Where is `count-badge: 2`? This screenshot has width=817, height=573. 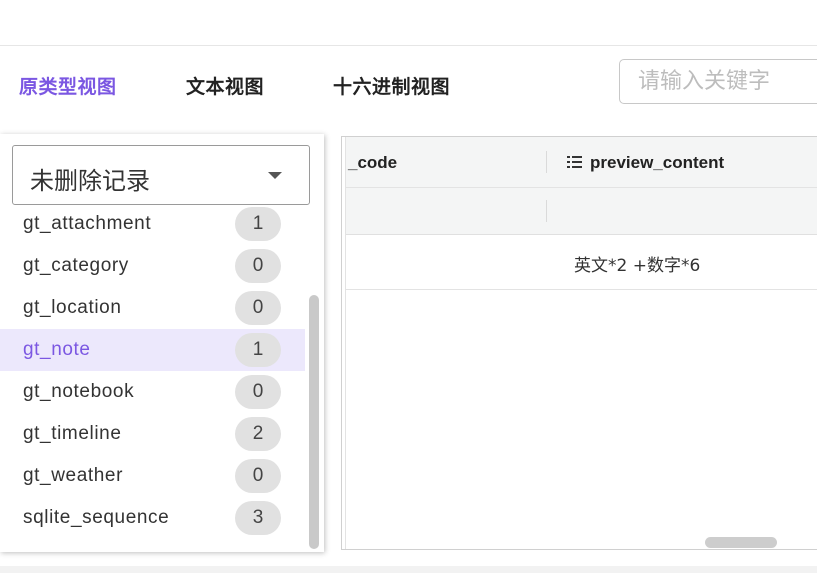
count-badge: 2 is located at coordinates (258, 434).